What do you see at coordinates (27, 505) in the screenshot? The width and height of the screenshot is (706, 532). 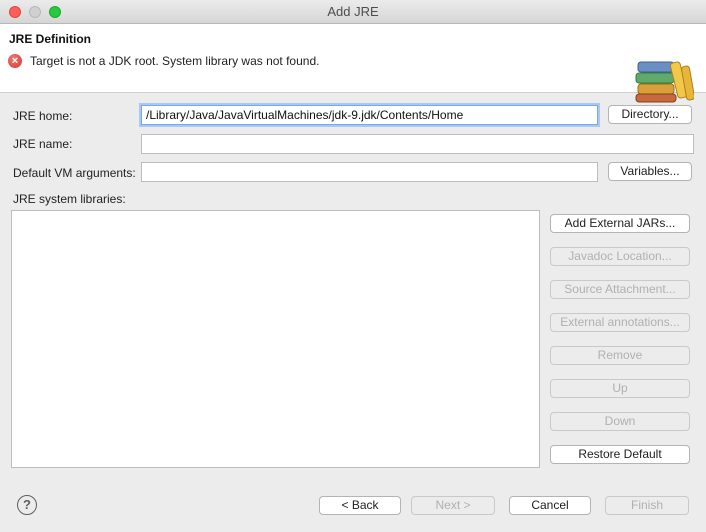 I see `help-icon: ?` at bounding box center [27, 505].